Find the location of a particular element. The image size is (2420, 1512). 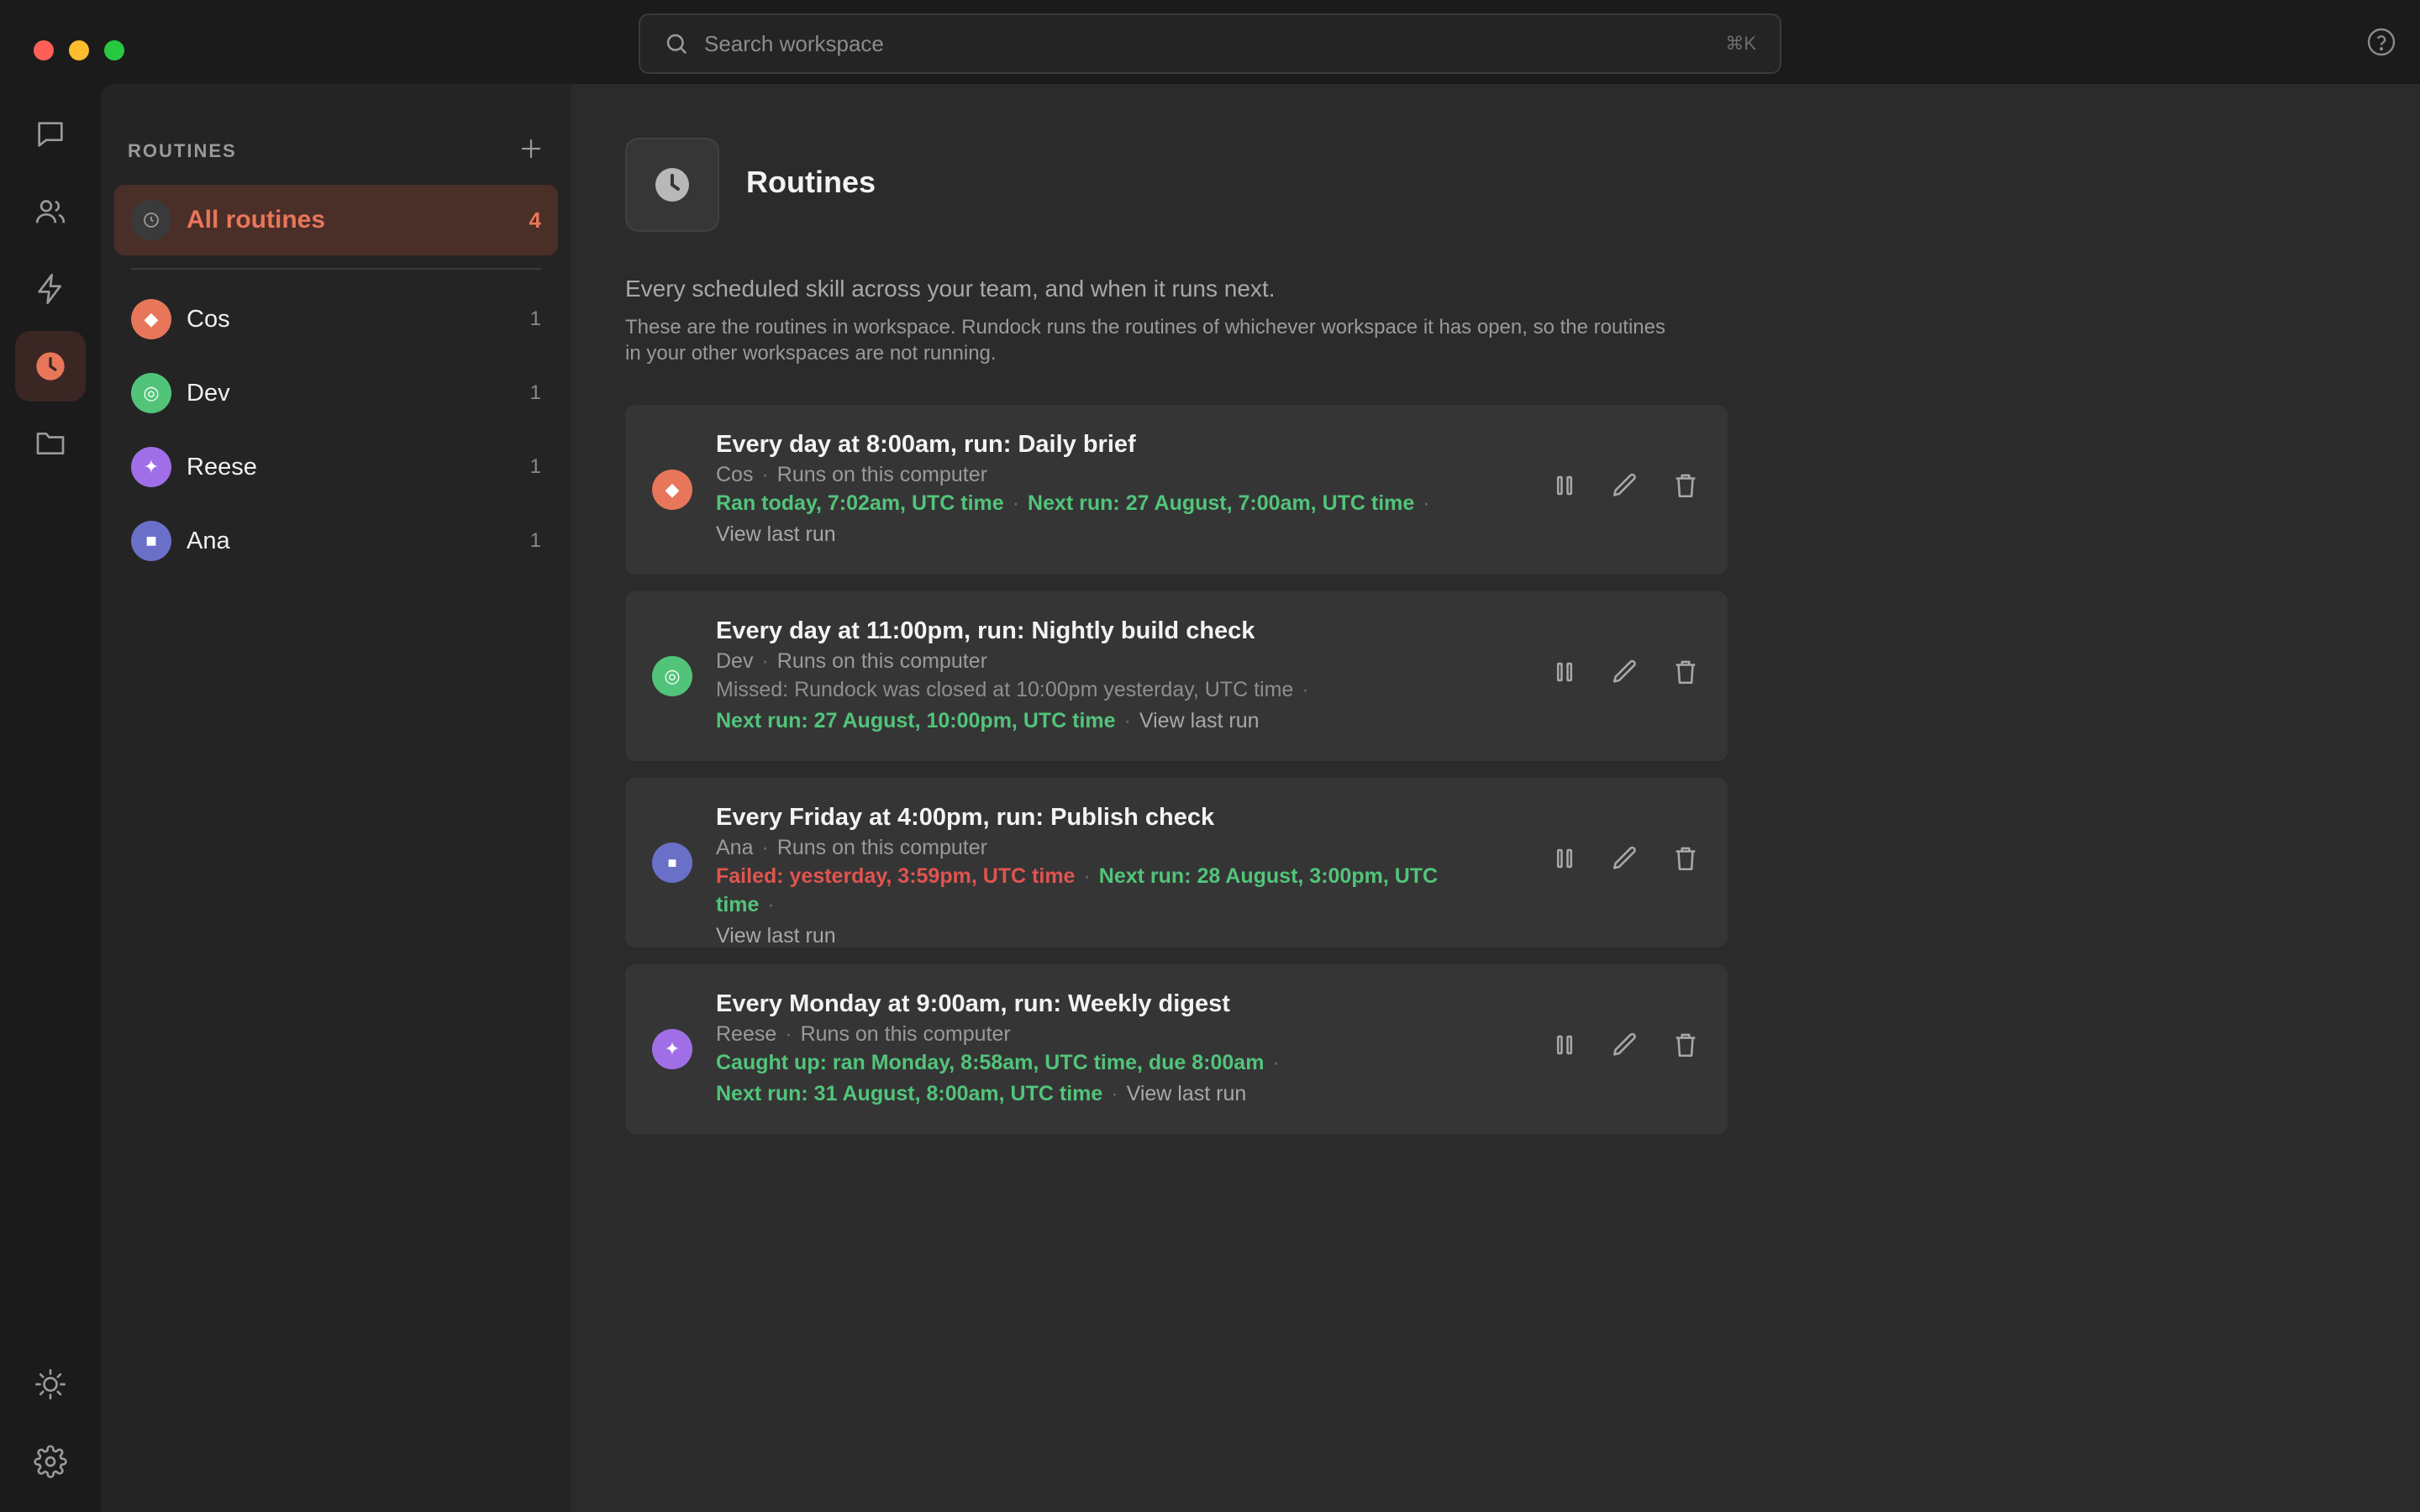

folder-icon is located at coordinates (51, 443).